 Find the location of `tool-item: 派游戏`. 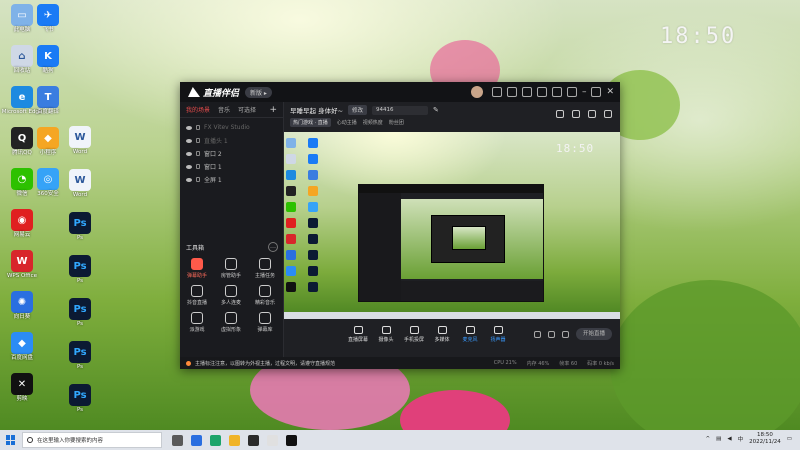

tool-item: 派游戏 is located at coordinates (197, 322).